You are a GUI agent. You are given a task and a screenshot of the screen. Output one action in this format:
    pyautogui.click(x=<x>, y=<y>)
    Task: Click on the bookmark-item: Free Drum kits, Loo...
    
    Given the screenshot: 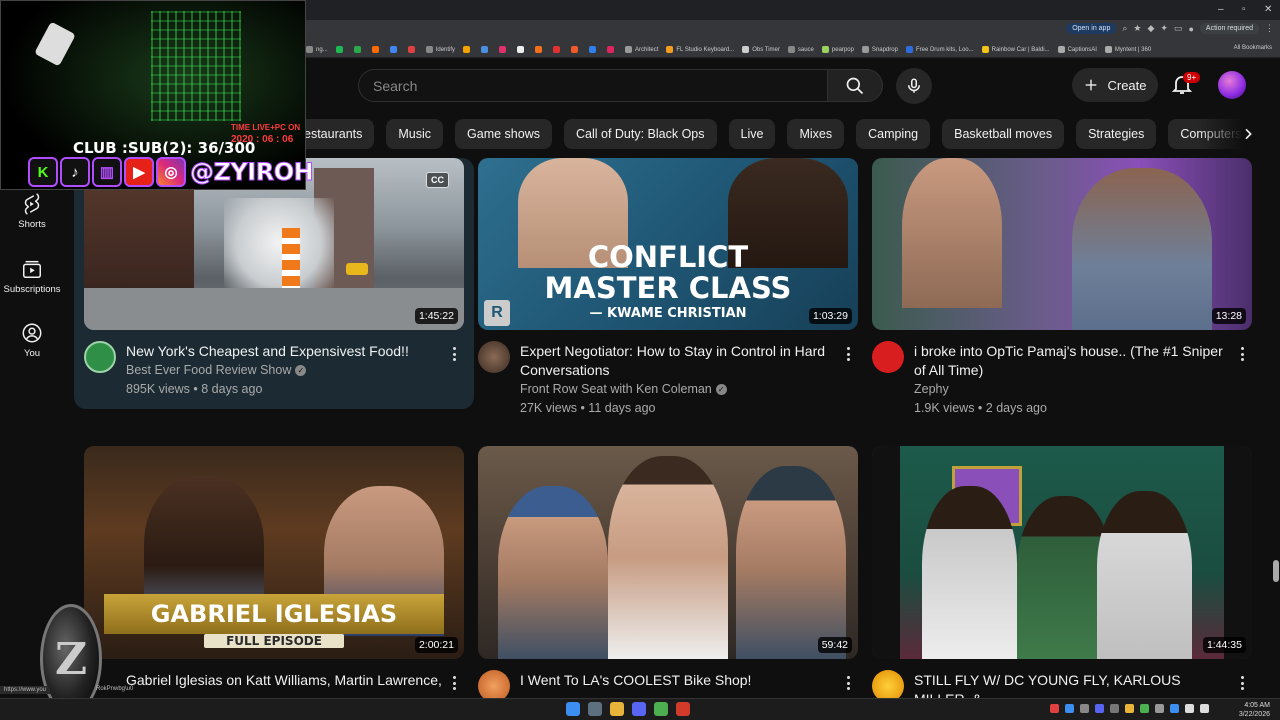 What is the action you would take?
    pyautogui.click(x=939, y=49)
    